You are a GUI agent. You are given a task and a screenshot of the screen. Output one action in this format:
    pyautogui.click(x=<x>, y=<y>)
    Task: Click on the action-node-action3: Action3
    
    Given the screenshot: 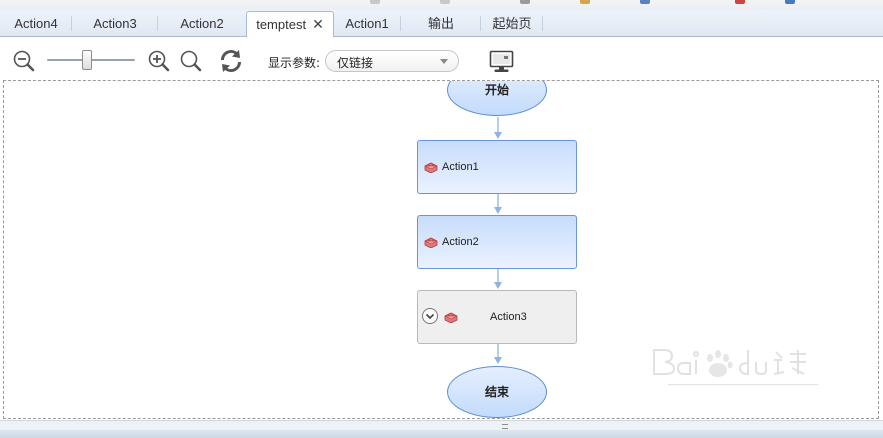 What is the action you would take?
    pyautogui.click(x=497, y=317)
    